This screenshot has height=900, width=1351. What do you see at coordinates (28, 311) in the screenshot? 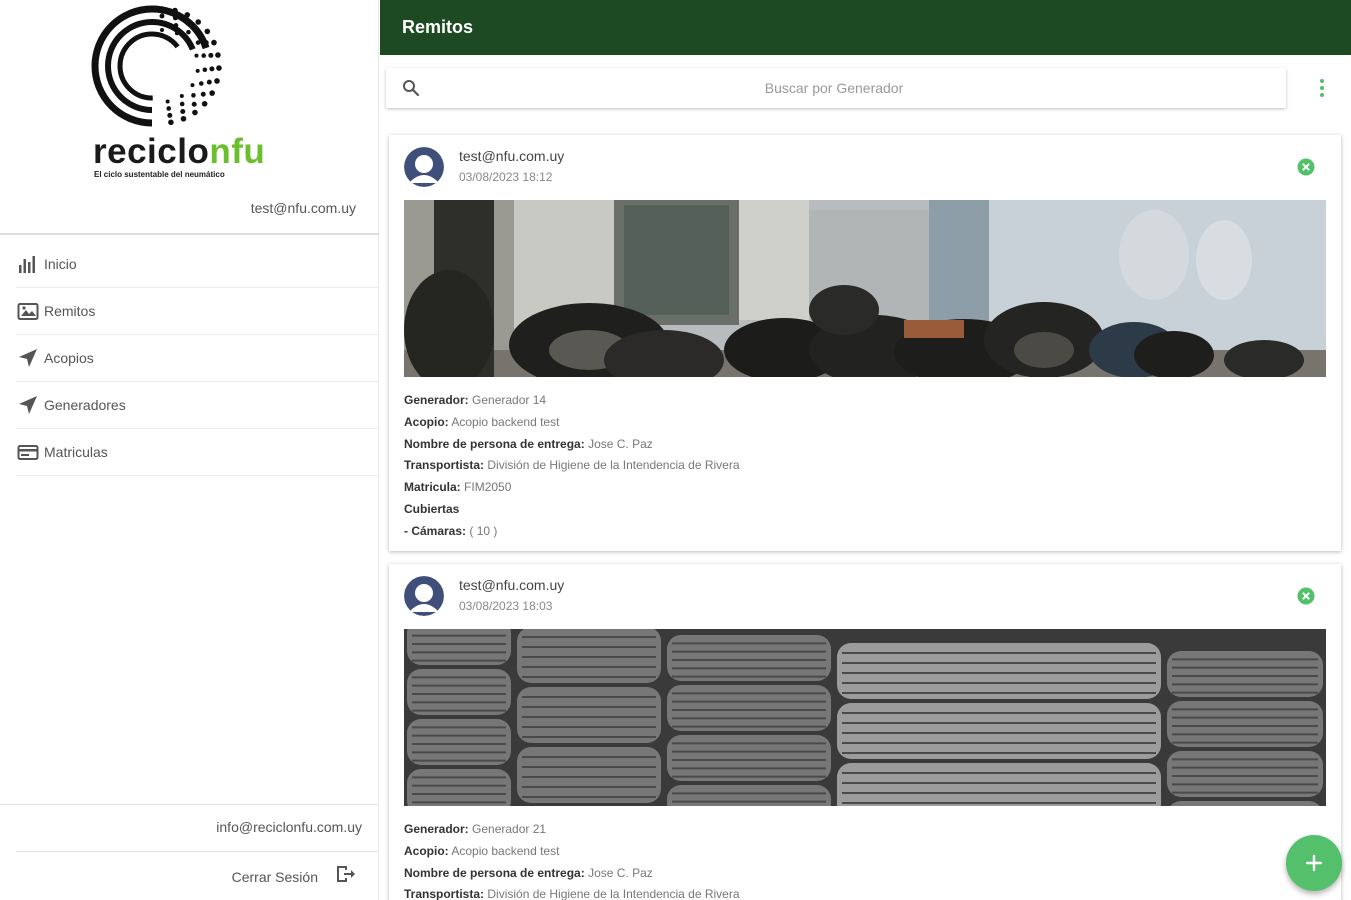
I see `image-icon` at bounding box center [28, 311].